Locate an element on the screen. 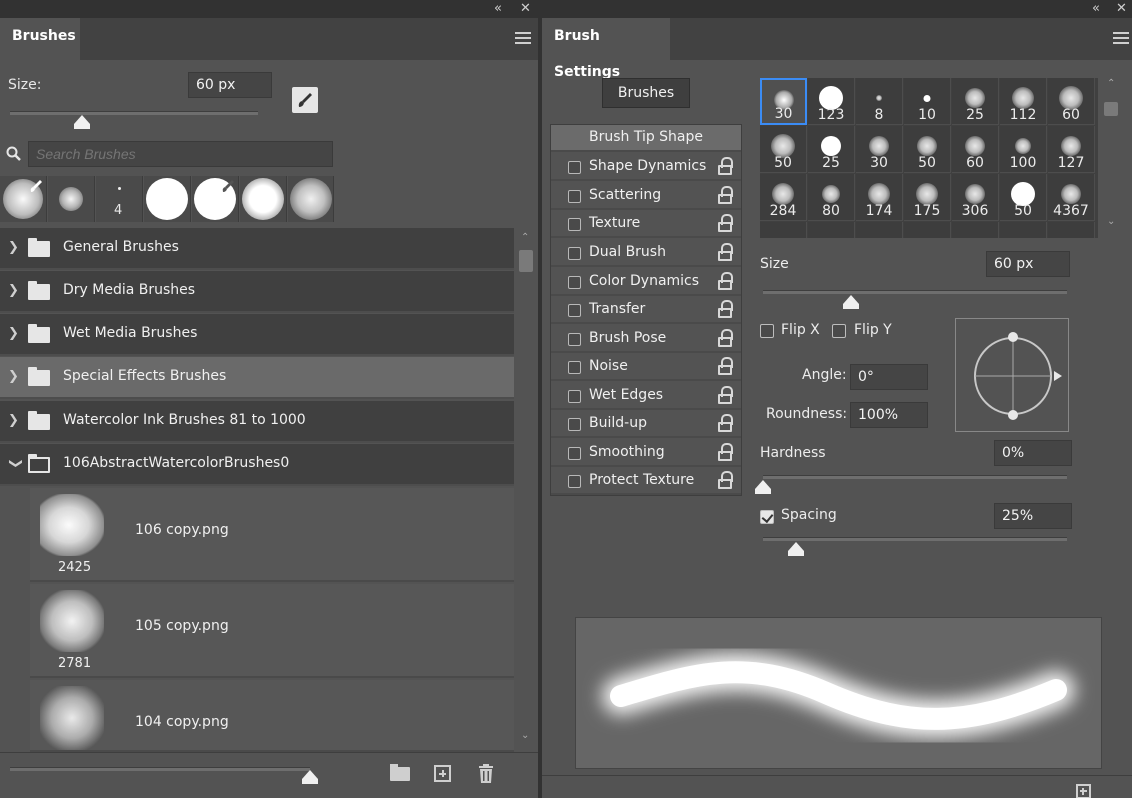  brush-tip-cell: 306 is located at coordinates (975, 197).